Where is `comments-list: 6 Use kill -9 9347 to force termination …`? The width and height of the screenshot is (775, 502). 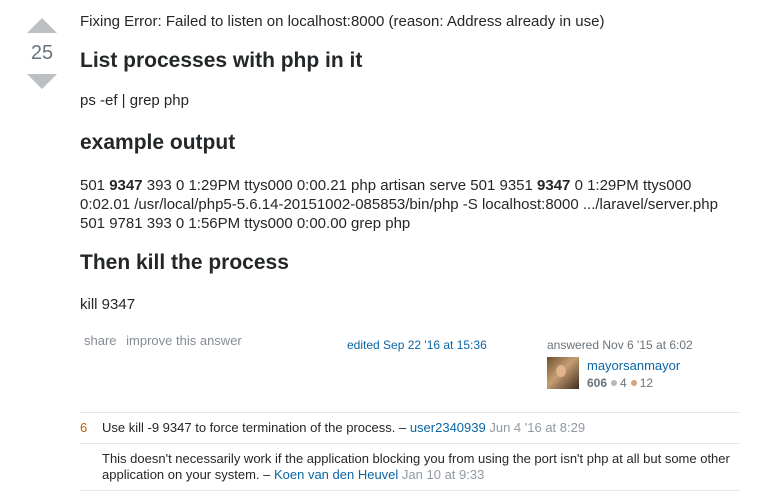 comments-list: 6 Use kill -9 9347 to force termination … is located at coordinates (410, 451).